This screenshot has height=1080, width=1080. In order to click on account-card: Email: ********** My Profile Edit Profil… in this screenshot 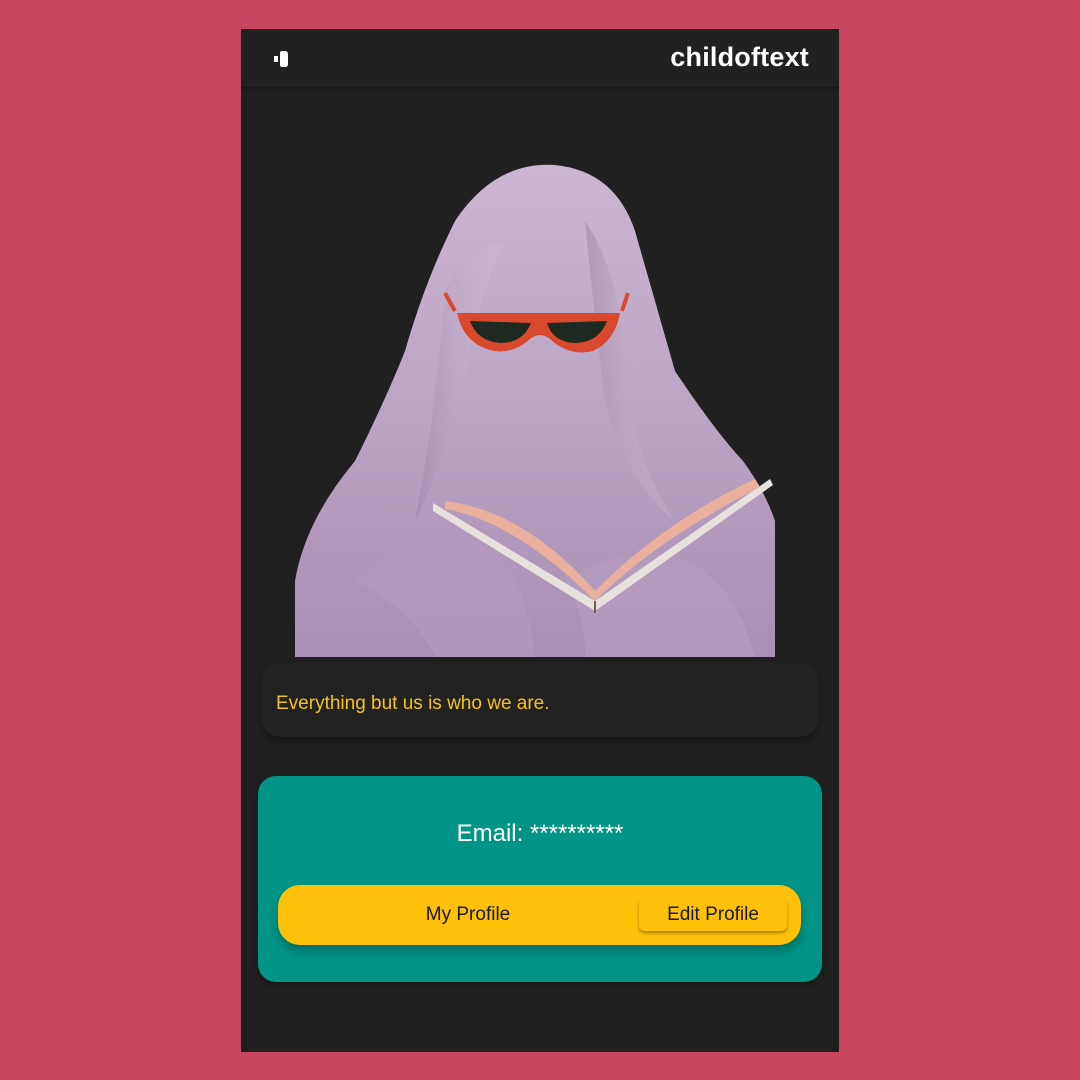, I will do `click(540, 879)`.